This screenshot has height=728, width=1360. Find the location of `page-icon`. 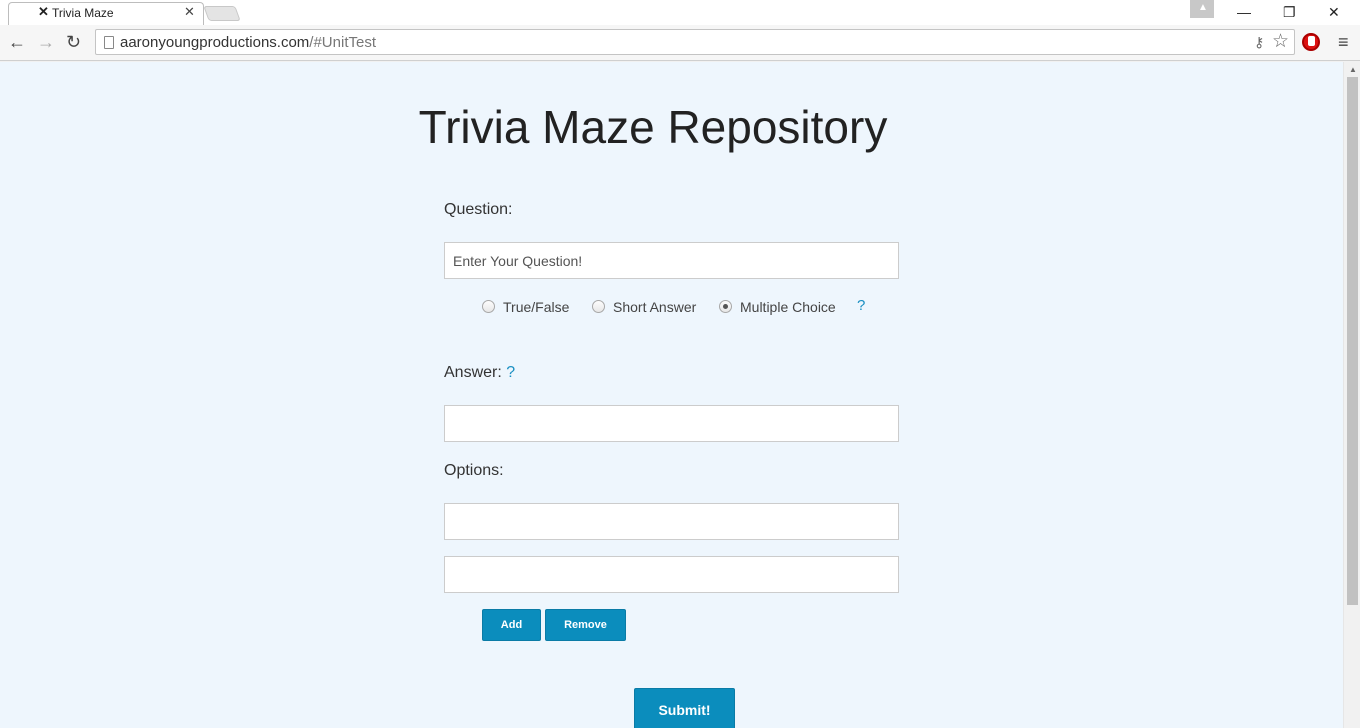

page-icon is located at coordinates (109, 42).